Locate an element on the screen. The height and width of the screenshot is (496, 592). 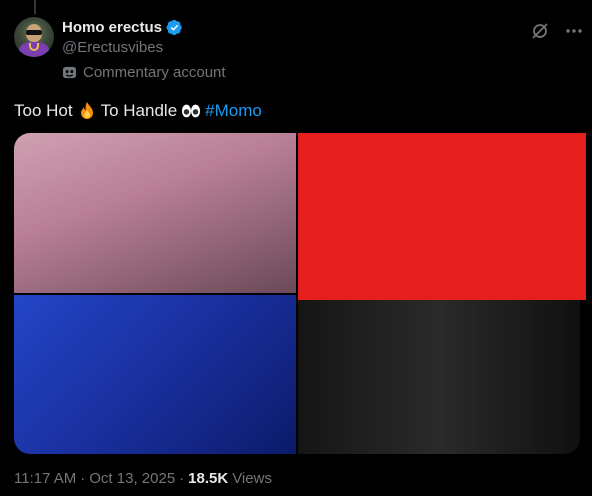
views-count: 18.5K is located at coordinates (208, 478).